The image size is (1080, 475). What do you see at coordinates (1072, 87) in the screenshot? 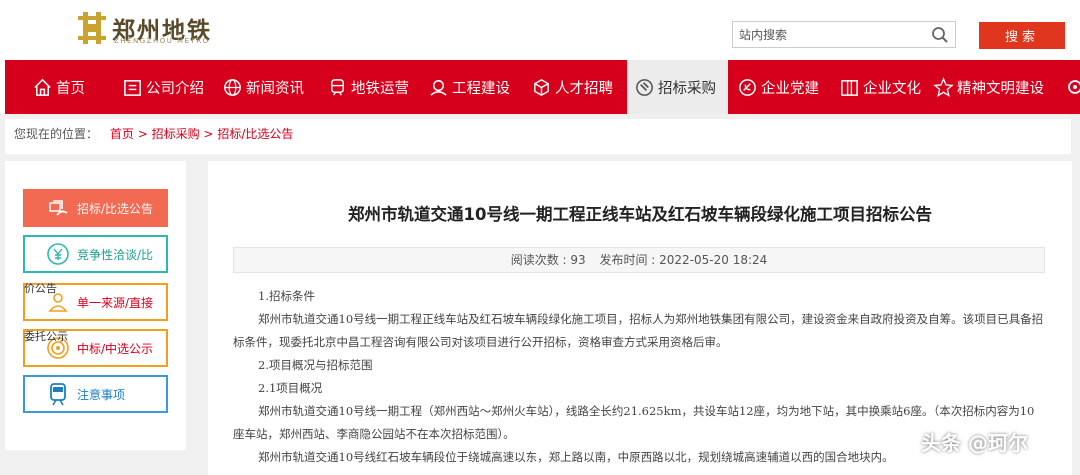
I see `gear-icon` at bounding box center [1072, 87].